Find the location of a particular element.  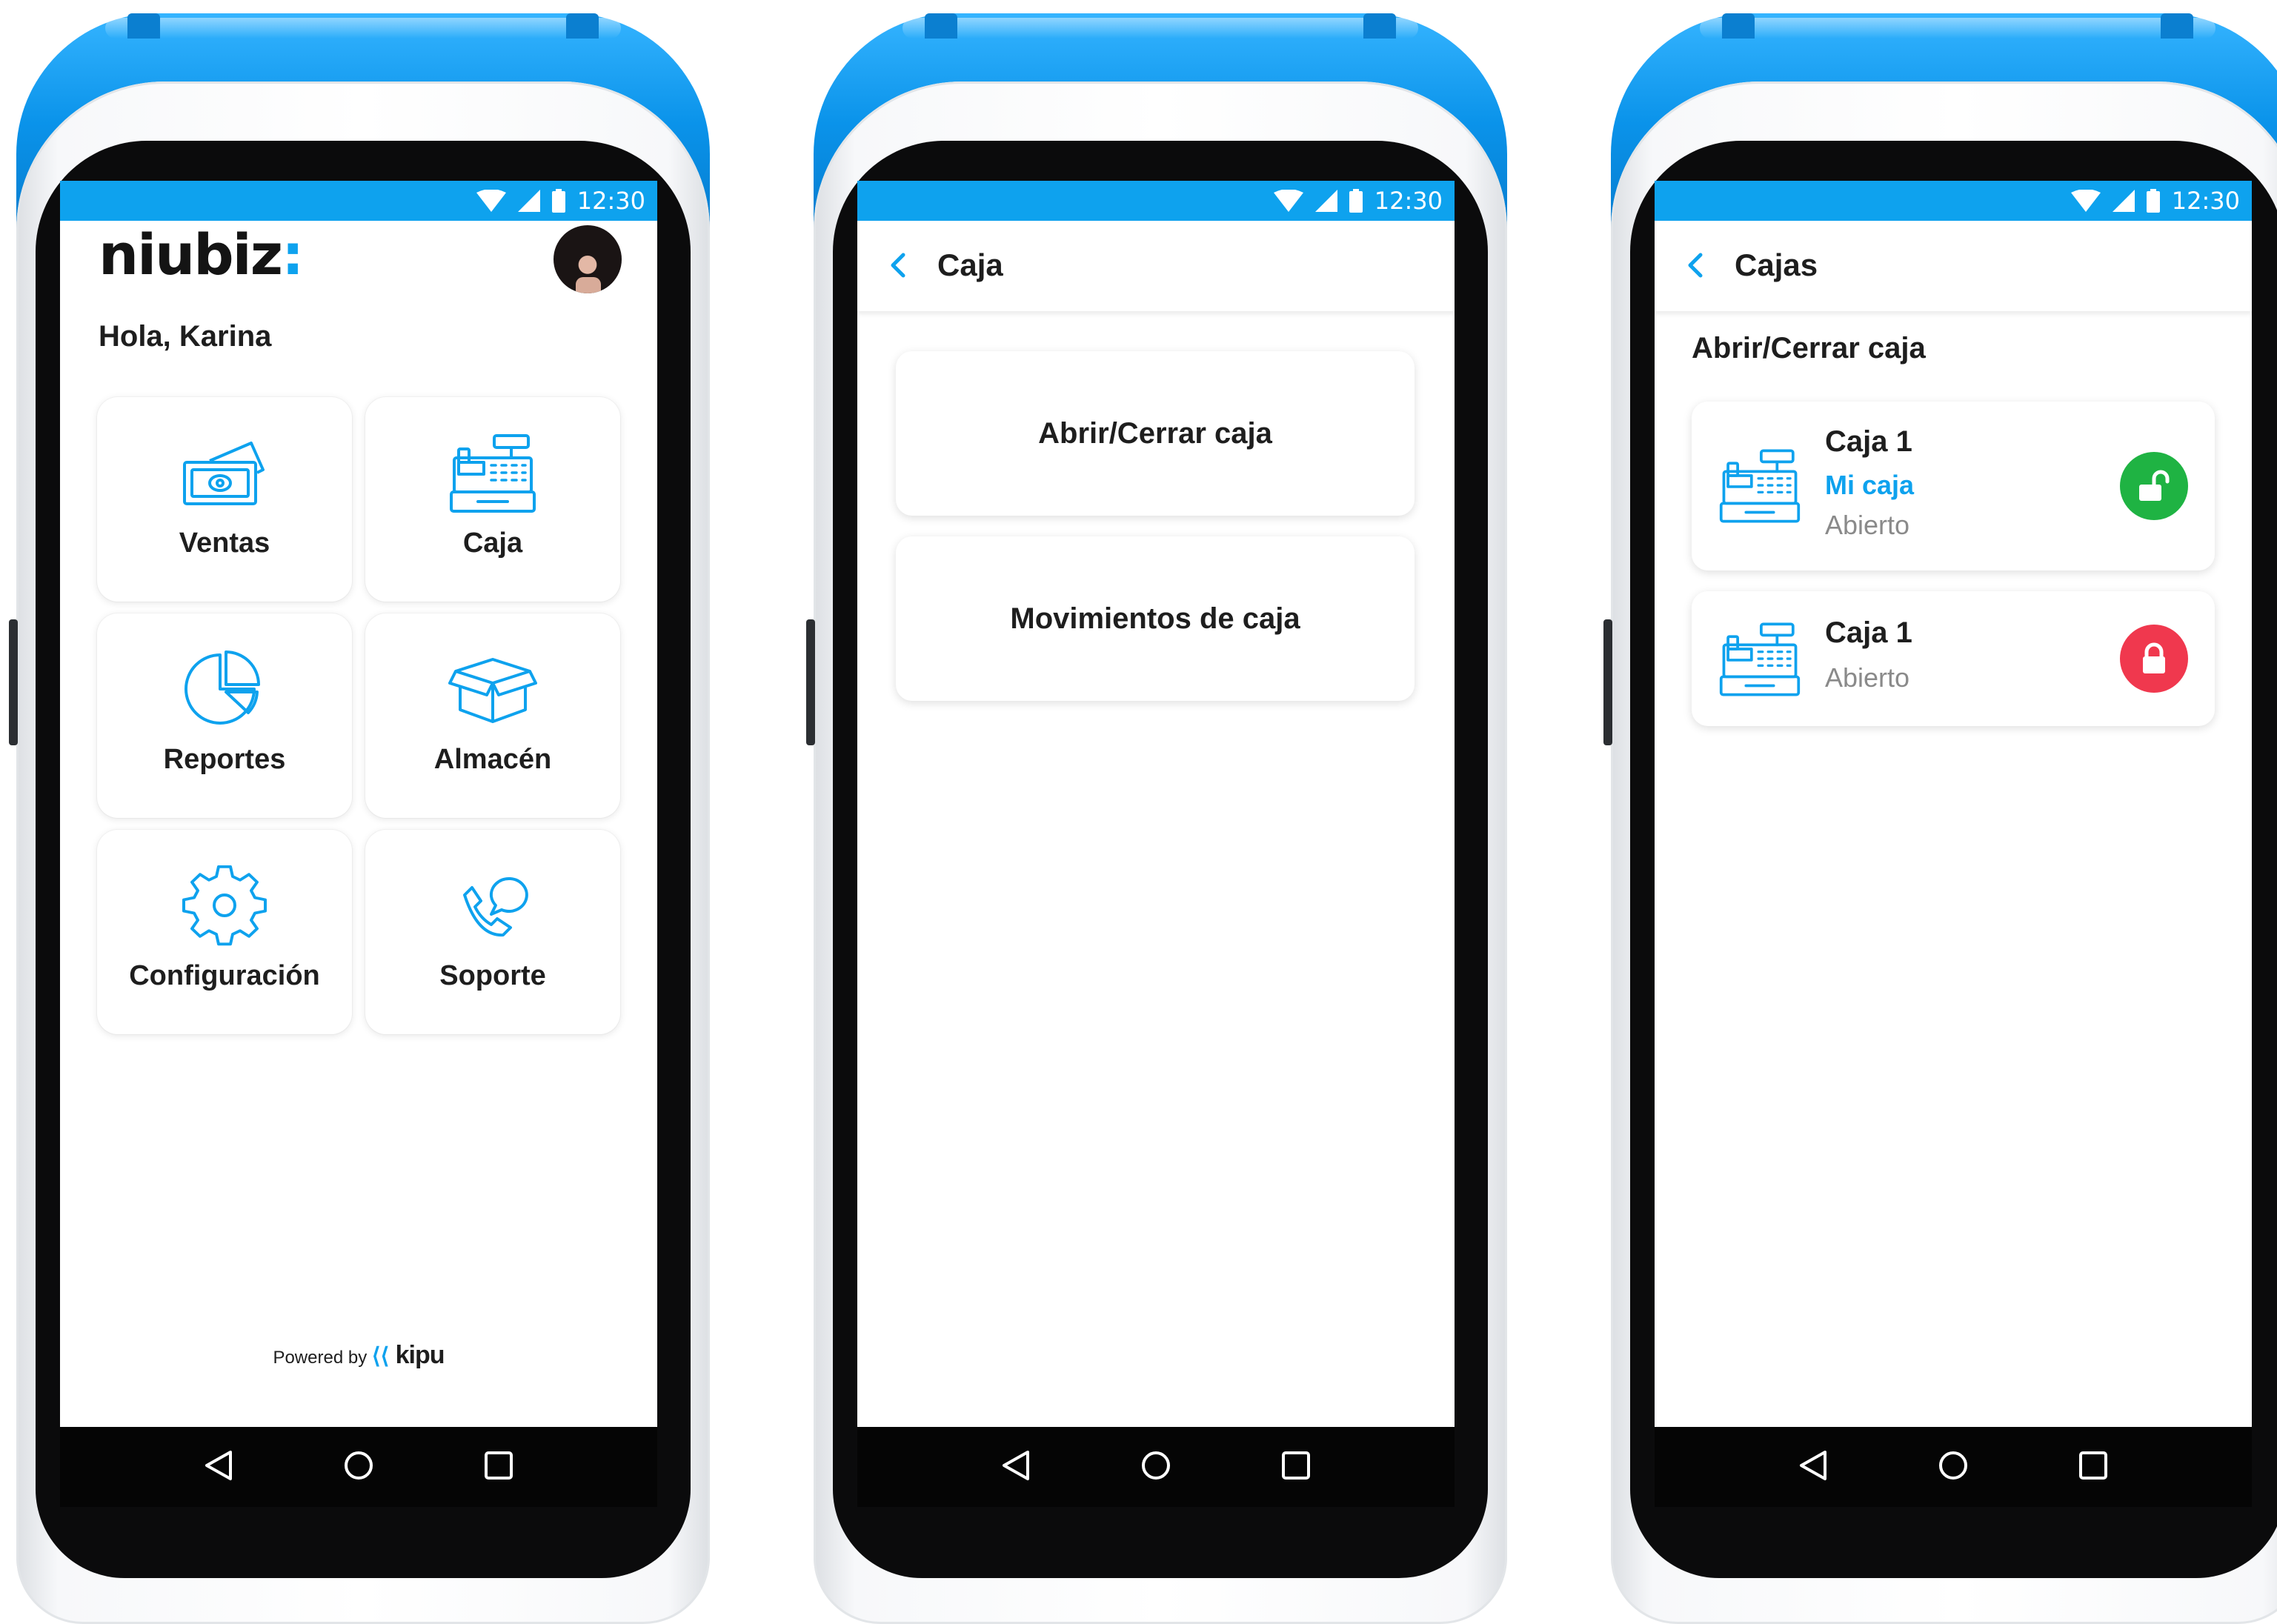

unlock-button is located at coordinates (2154, 486).